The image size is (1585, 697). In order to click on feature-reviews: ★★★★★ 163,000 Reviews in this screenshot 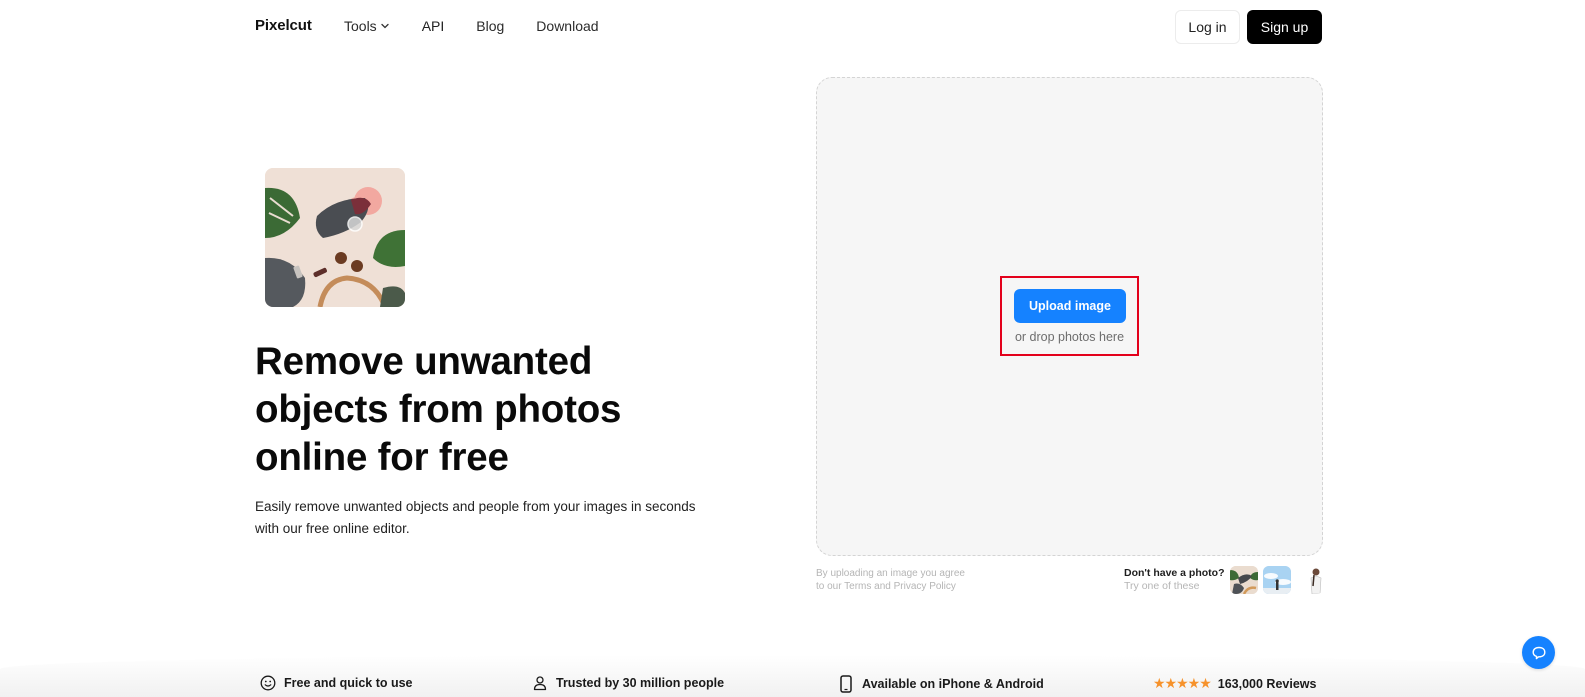, I will do `click(1234, 683)`.